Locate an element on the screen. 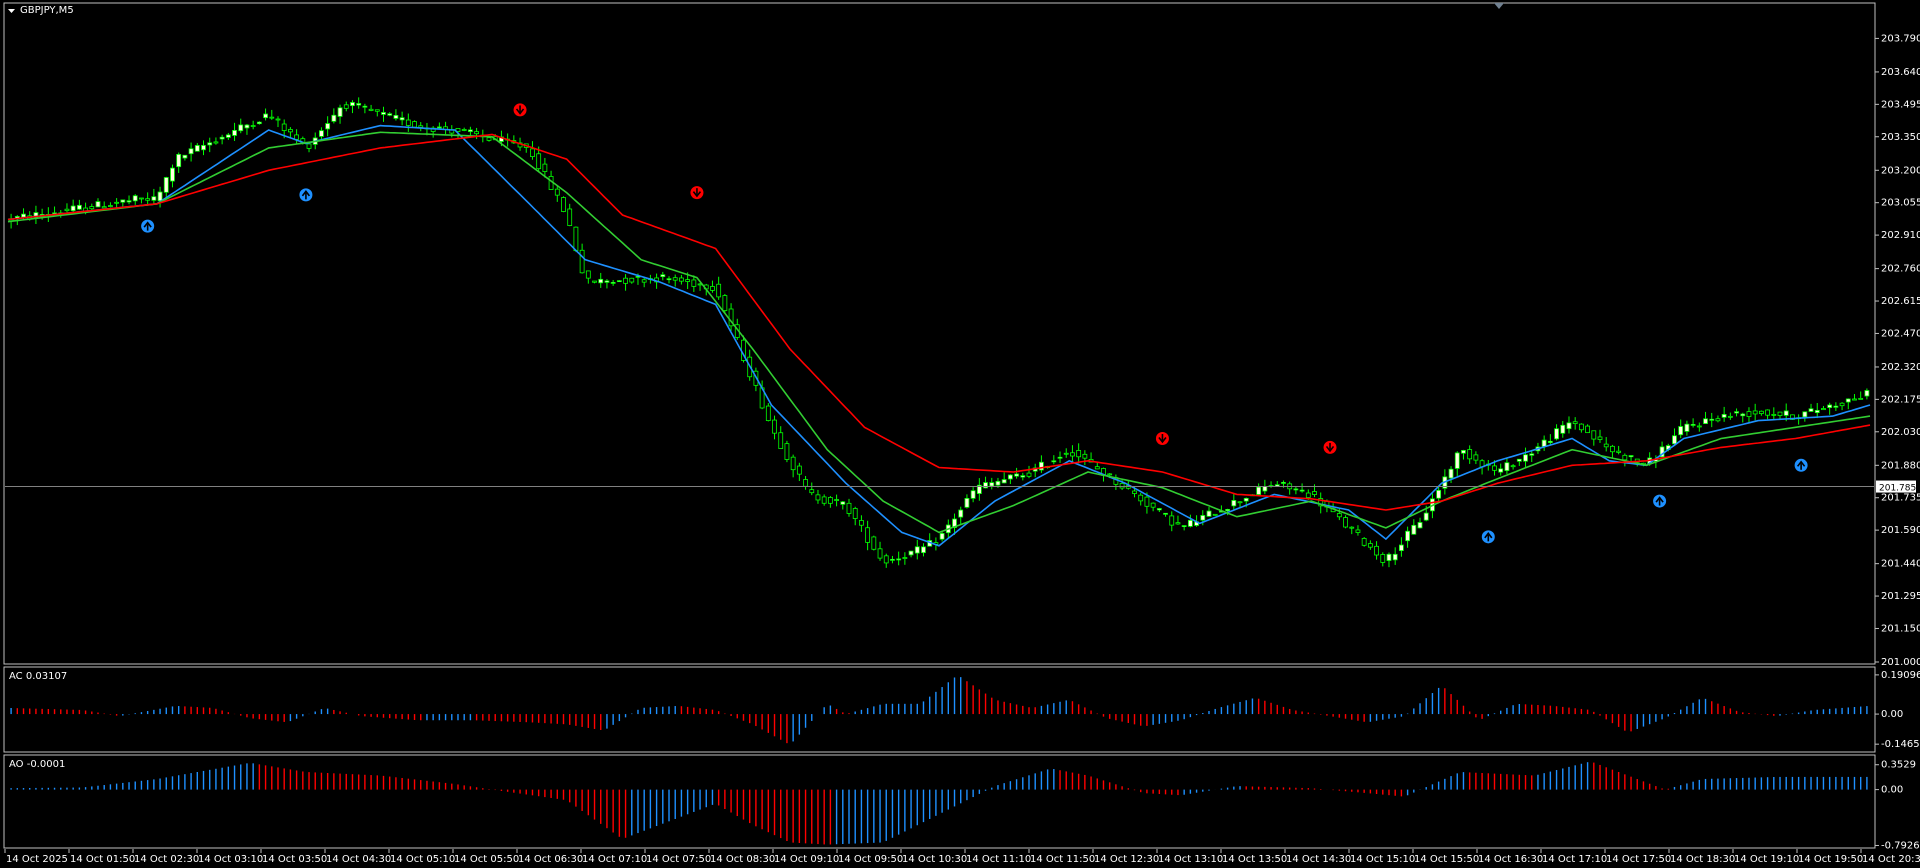 Image resolution: width=1920 pixels, height=868 pixels. time-tick-label: 14 Oct 03:50 is located at coordinates (294, 859).